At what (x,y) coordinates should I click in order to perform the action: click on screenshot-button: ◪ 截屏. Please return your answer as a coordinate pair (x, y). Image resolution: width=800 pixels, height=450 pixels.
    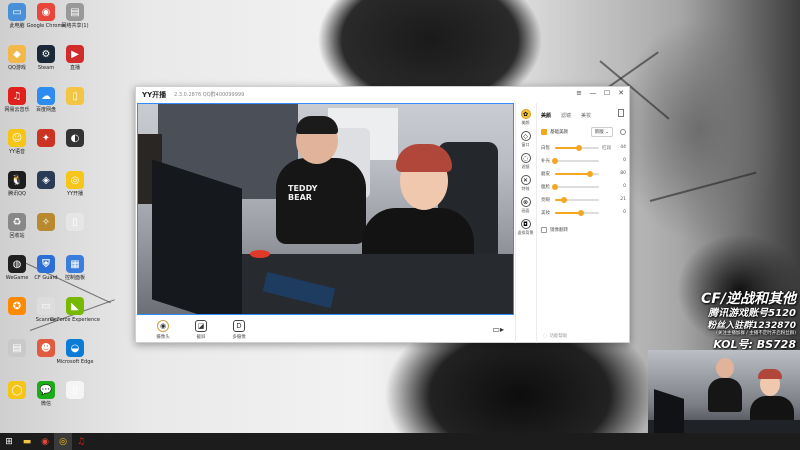
    Looking at the image, I should click on (201, 329).